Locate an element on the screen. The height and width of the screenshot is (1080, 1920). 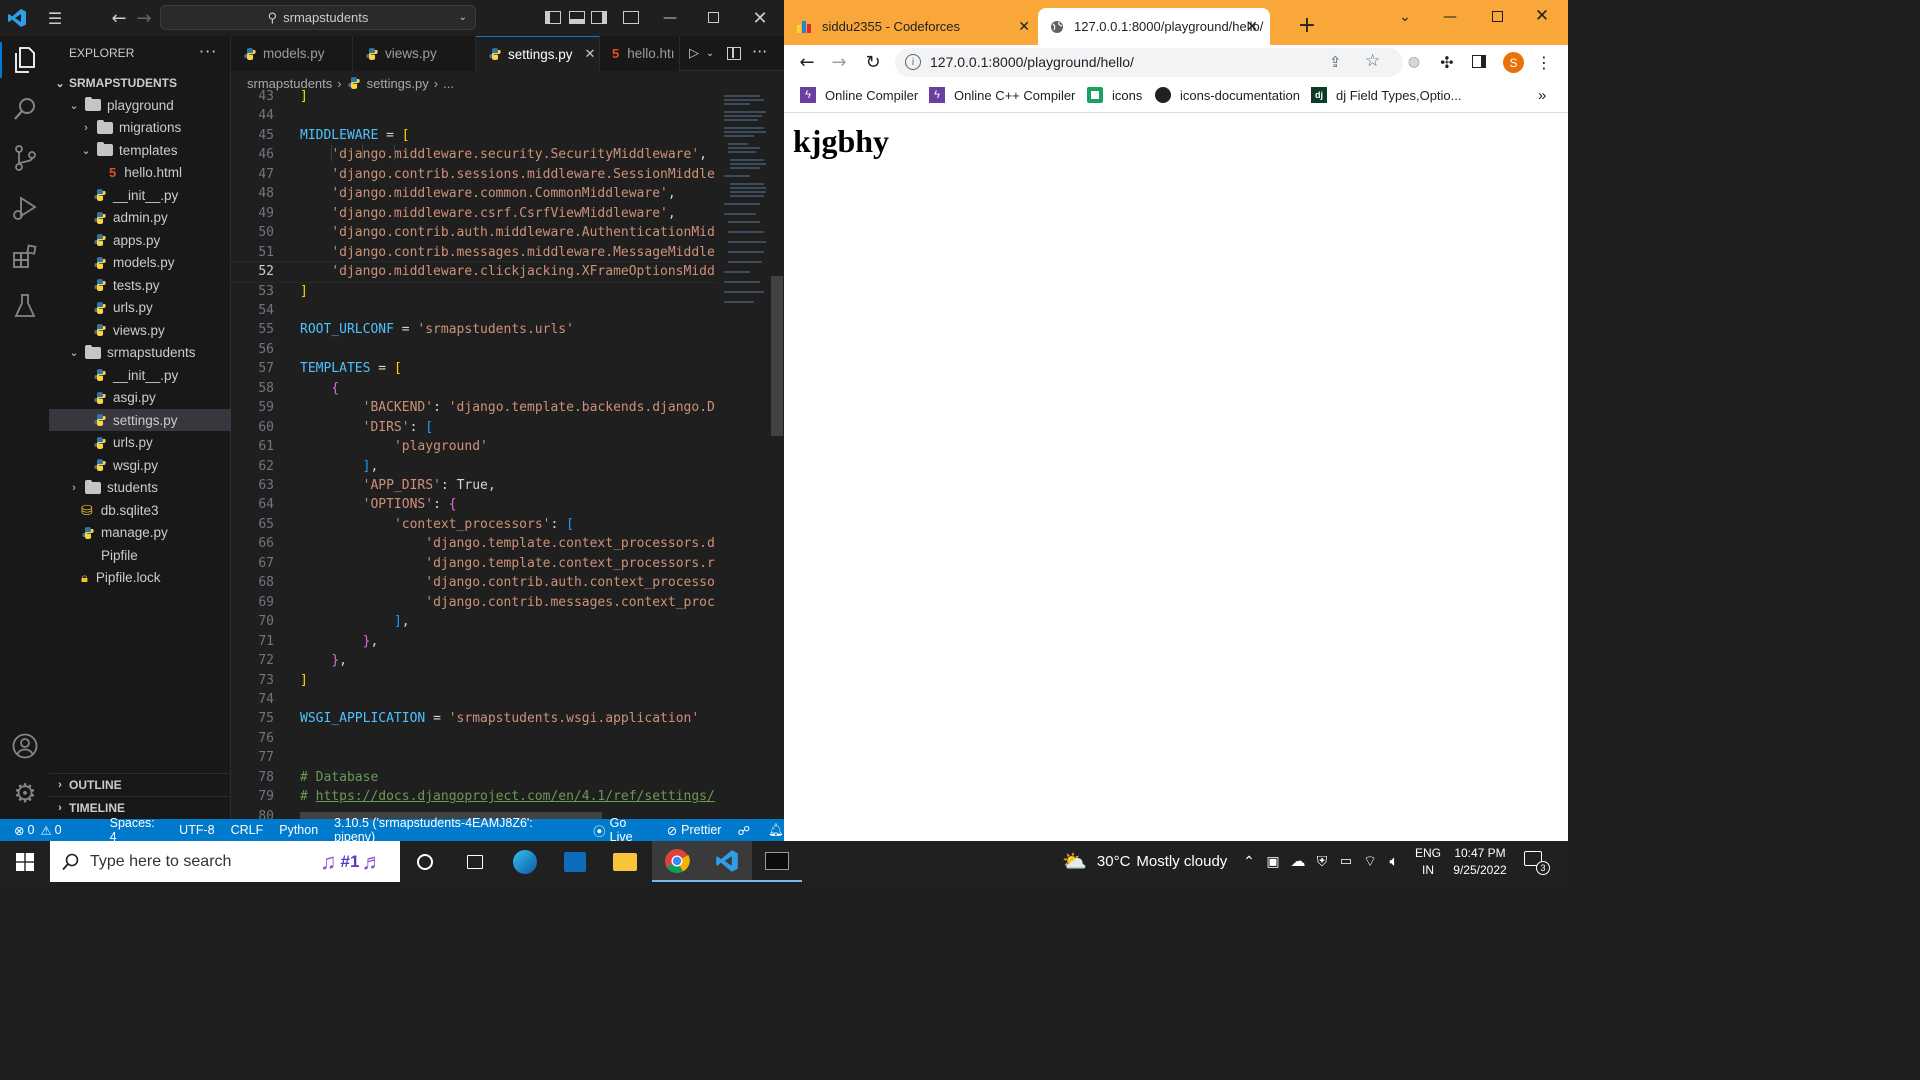
code-line: 56 is located at coordinates (474, 350).